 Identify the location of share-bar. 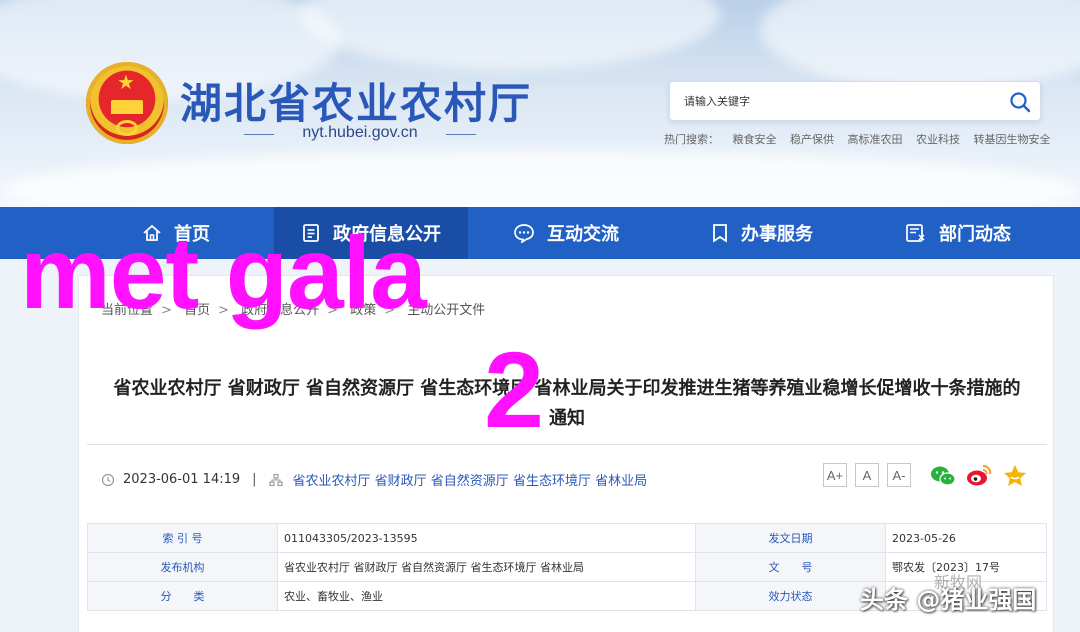
(983, 476).